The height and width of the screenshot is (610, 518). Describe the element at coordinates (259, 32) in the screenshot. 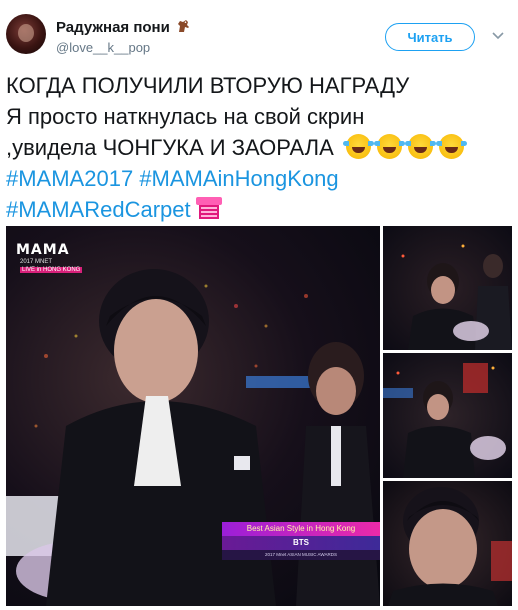

I see `tweet-header: Радужная пони @love__k__pop Читать` at that location.